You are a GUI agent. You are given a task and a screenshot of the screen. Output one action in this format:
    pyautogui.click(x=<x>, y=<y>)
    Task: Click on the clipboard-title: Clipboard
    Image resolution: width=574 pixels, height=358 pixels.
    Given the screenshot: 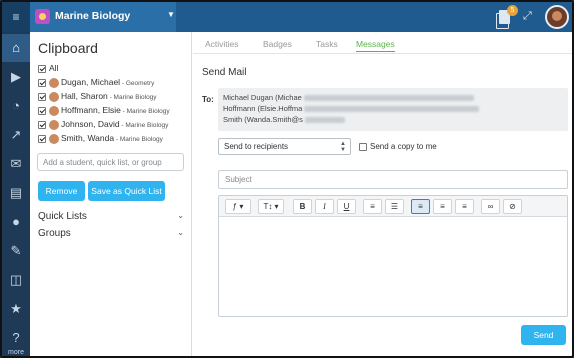 What is the action you would take?
    pyautogui.click(x=68, y=48)
    